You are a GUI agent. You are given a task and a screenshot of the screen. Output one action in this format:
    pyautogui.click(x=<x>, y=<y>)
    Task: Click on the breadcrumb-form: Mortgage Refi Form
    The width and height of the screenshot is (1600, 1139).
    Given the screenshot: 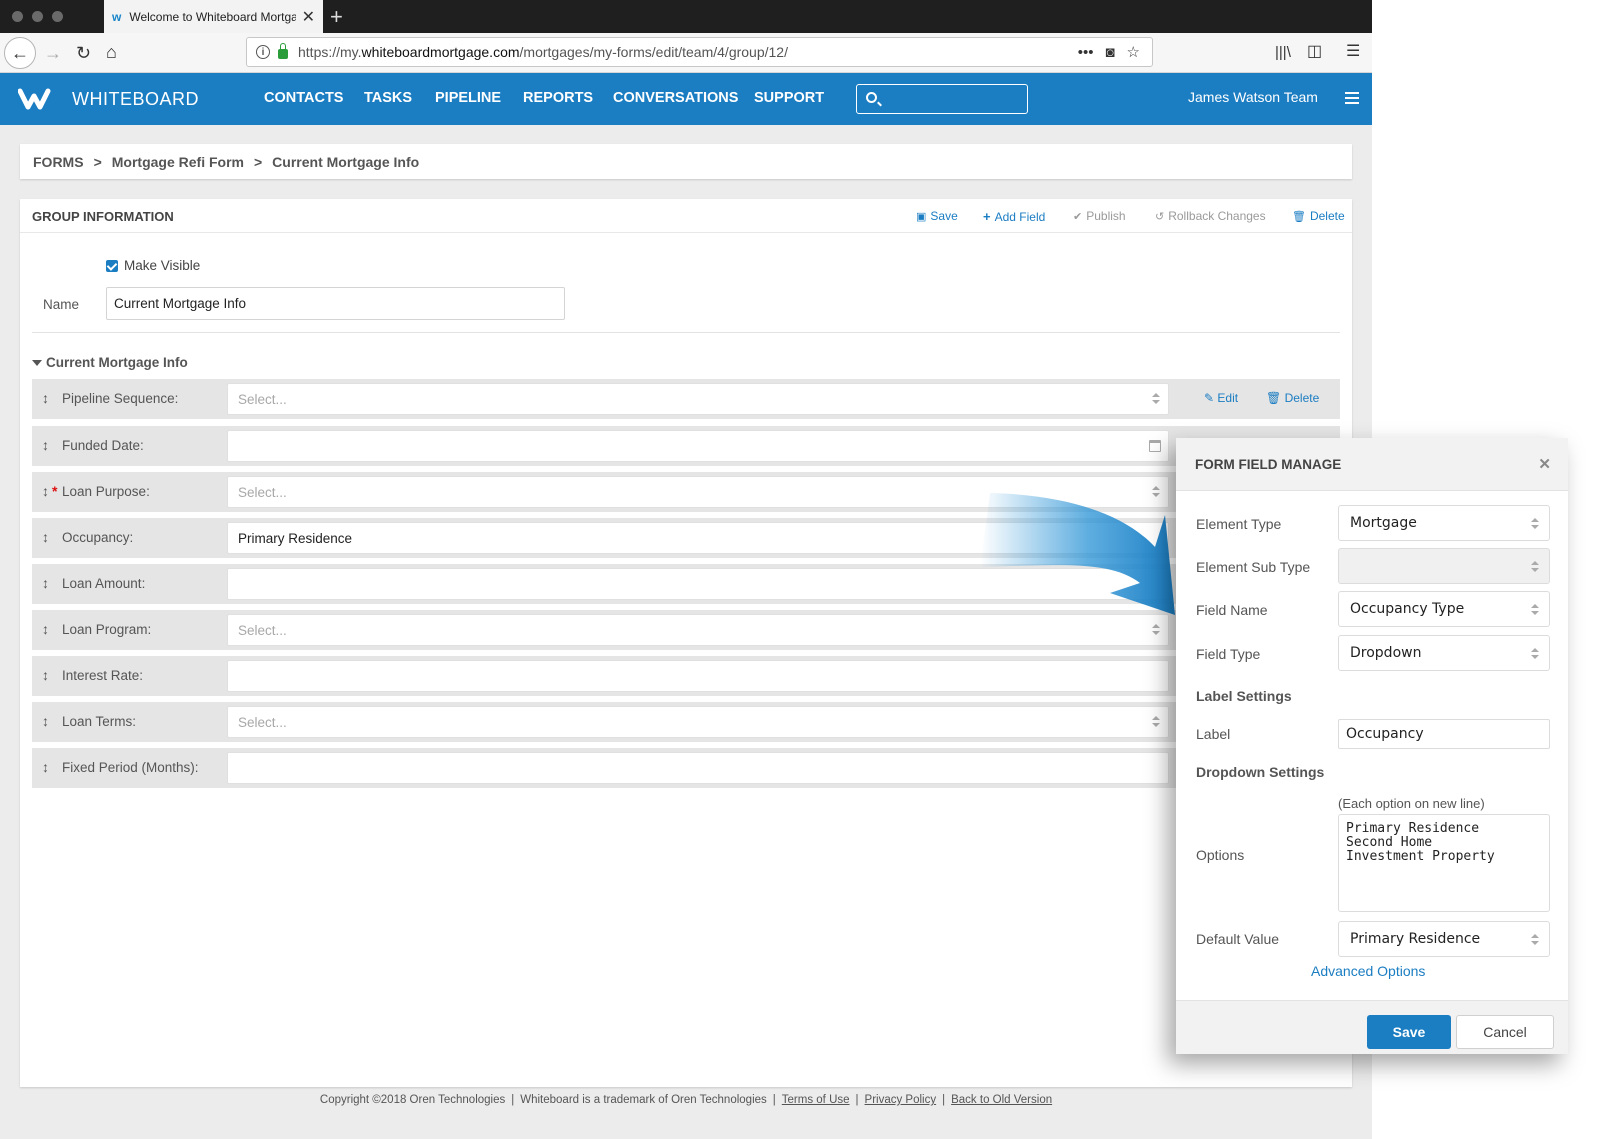 What is the action you would take?
    pyautogui.click(x=178, y=162)
    